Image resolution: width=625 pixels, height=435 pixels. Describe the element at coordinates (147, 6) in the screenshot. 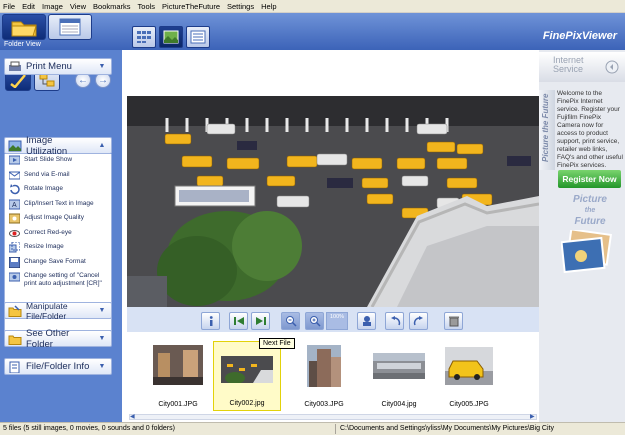

I see `menu-tools: Tools` at that location.